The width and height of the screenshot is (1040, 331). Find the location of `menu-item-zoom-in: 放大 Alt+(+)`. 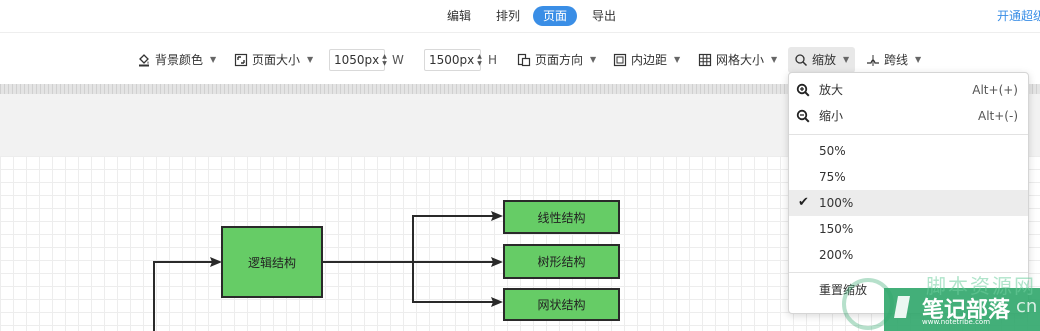

menu-item-zoom-in: 放大 Alt+(+) is located at coordinates (908, 90).